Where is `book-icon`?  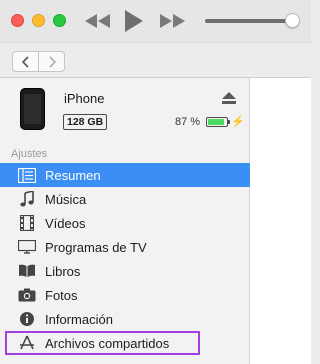
book-icon is located at coordinates (27, 271).